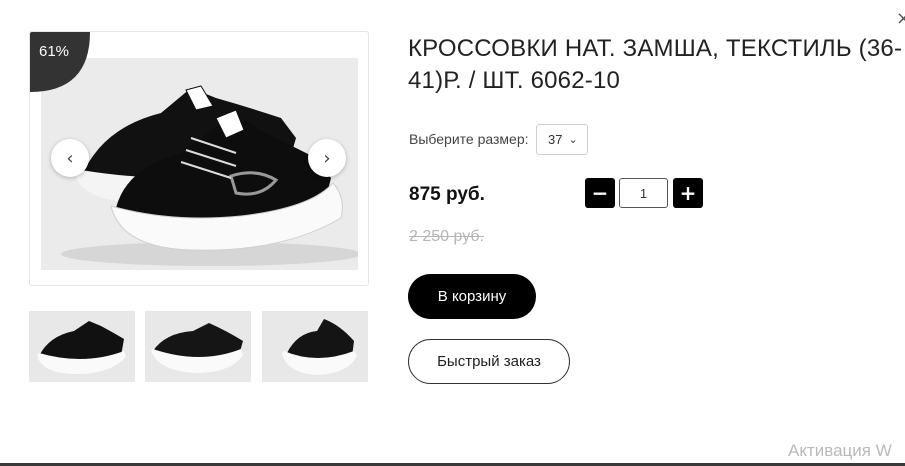  What do you see at coordinates (900, 19) in the screenshot?
I see `close-icon: ×` at bounding box center [900, 19].